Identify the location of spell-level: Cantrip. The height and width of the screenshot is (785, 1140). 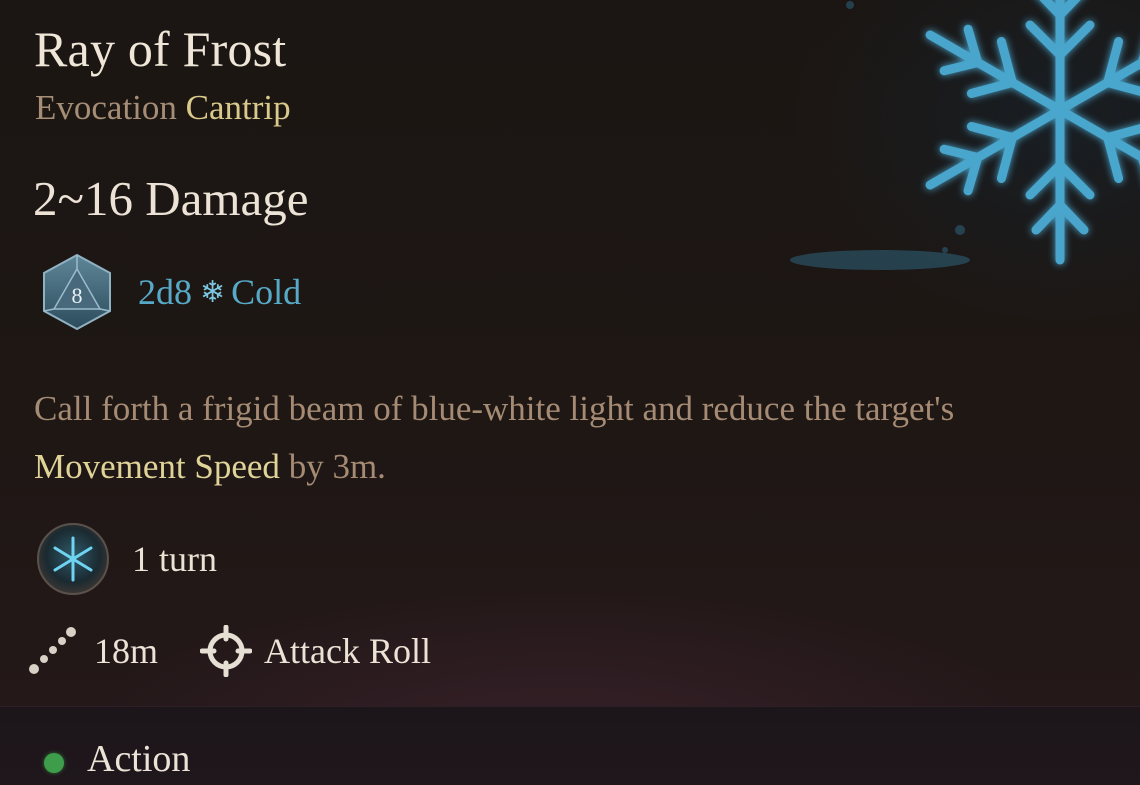
(238, 107).